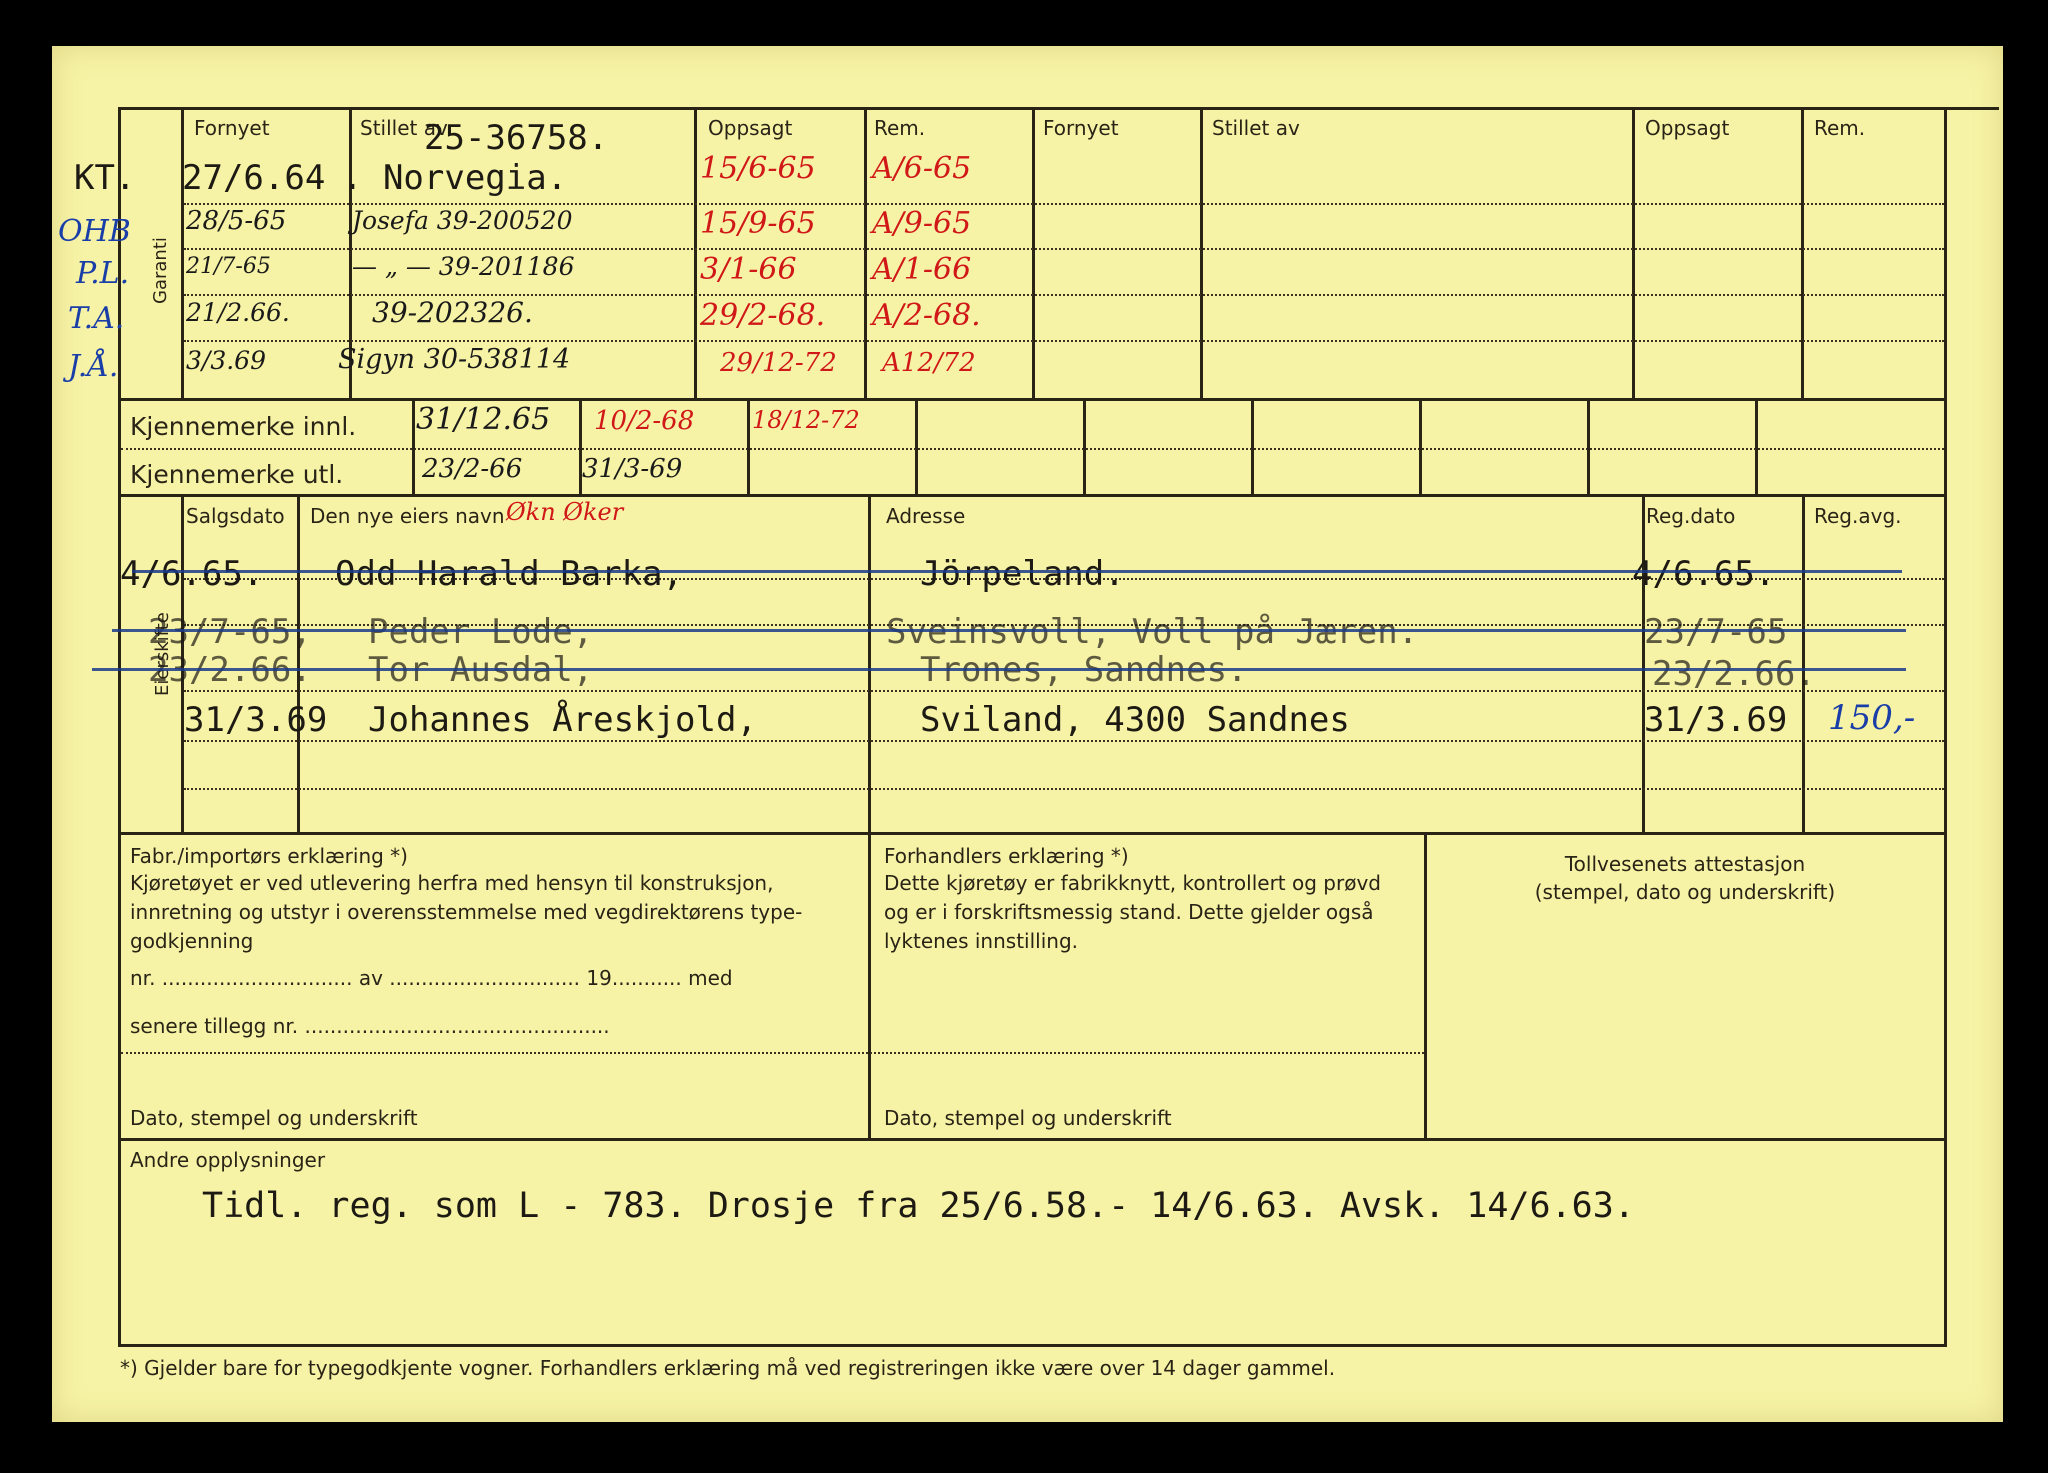 This screenshot has height=1473, width=2048. Describe the element at coordinates (1006, 856) in the screenshot. I see `forh-title: Forhandlers erklæring *)` at that location.